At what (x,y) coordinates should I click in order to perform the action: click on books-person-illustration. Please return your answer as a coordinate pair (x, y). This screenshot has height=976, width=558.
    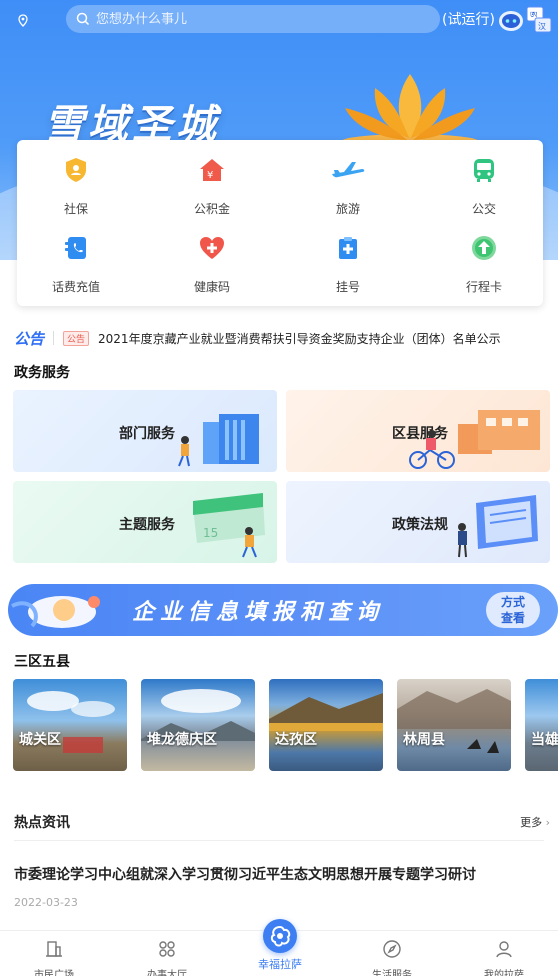
    Looking at the image, I should click on (498, 526).